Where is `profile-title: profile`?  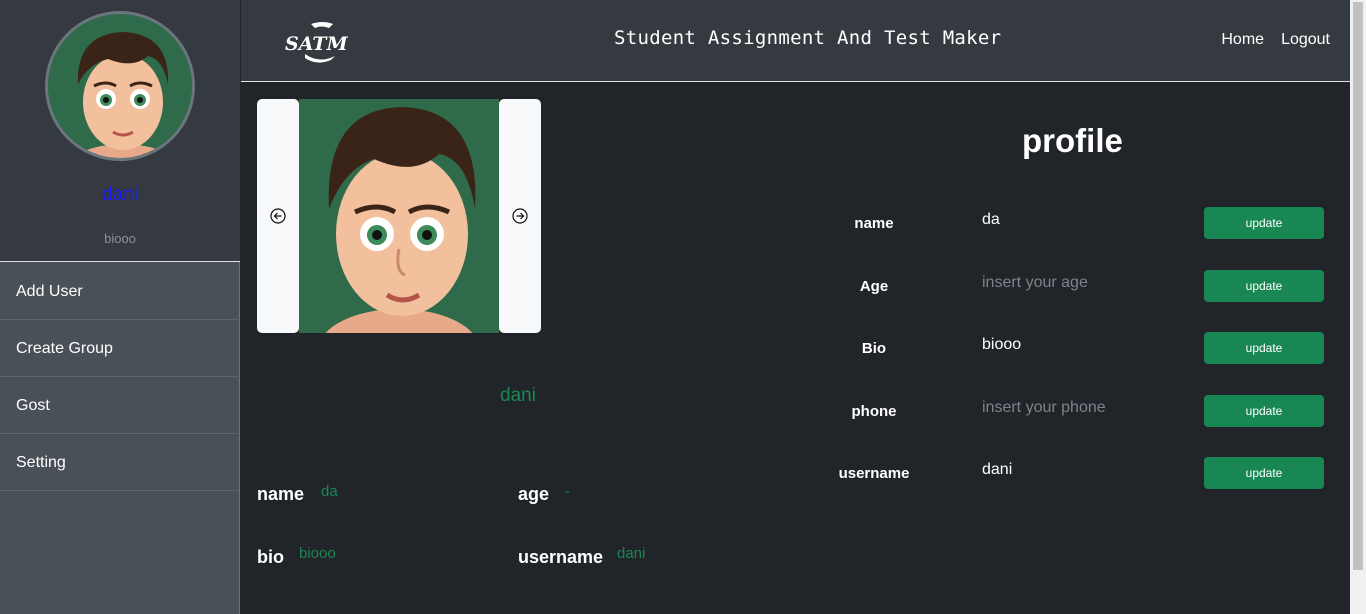
profile-title: profile is located at coordinates (1072, 140).